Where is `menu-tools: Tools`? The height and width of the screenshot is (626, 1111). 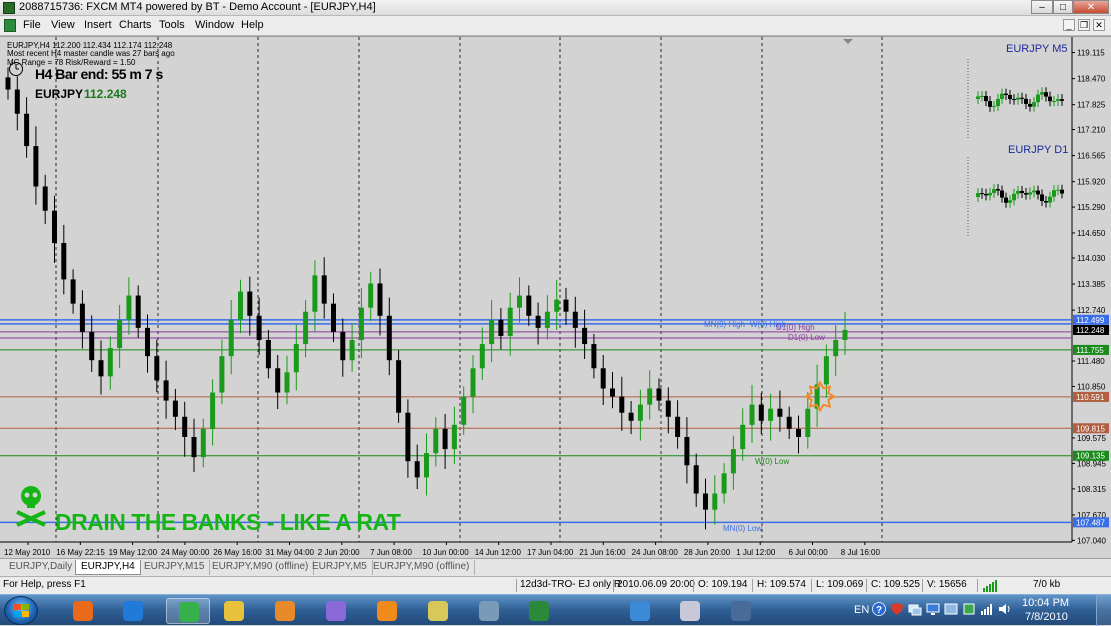
menu-tools: Tools is located at coordinates (172, 25).